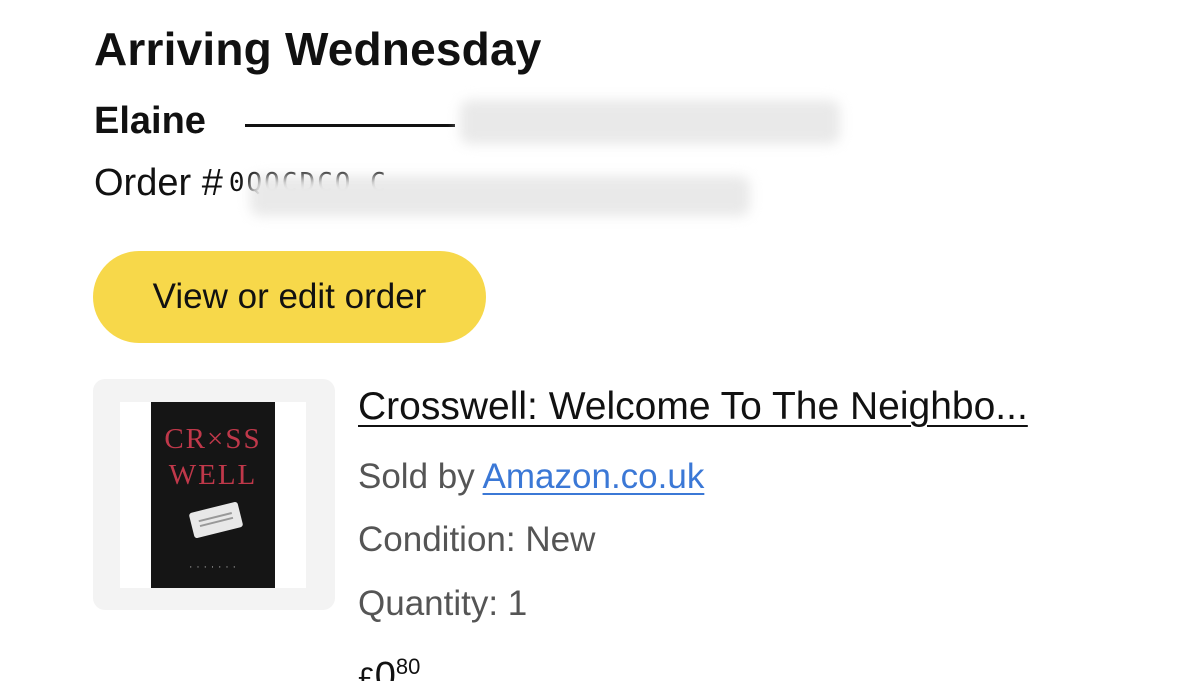 Image resolution: width=1200 pixels, height=681 pixels. I want to click on view-or-edit-order-button: View or edit order, so click(289, 297).